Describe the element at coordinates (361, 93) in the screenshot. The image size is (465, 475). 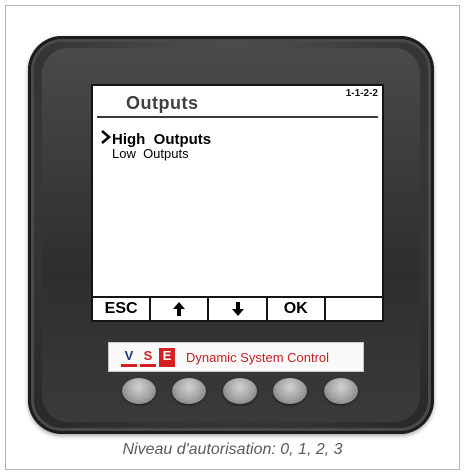
I see `menu-code: 1-1-2-2` at that location.